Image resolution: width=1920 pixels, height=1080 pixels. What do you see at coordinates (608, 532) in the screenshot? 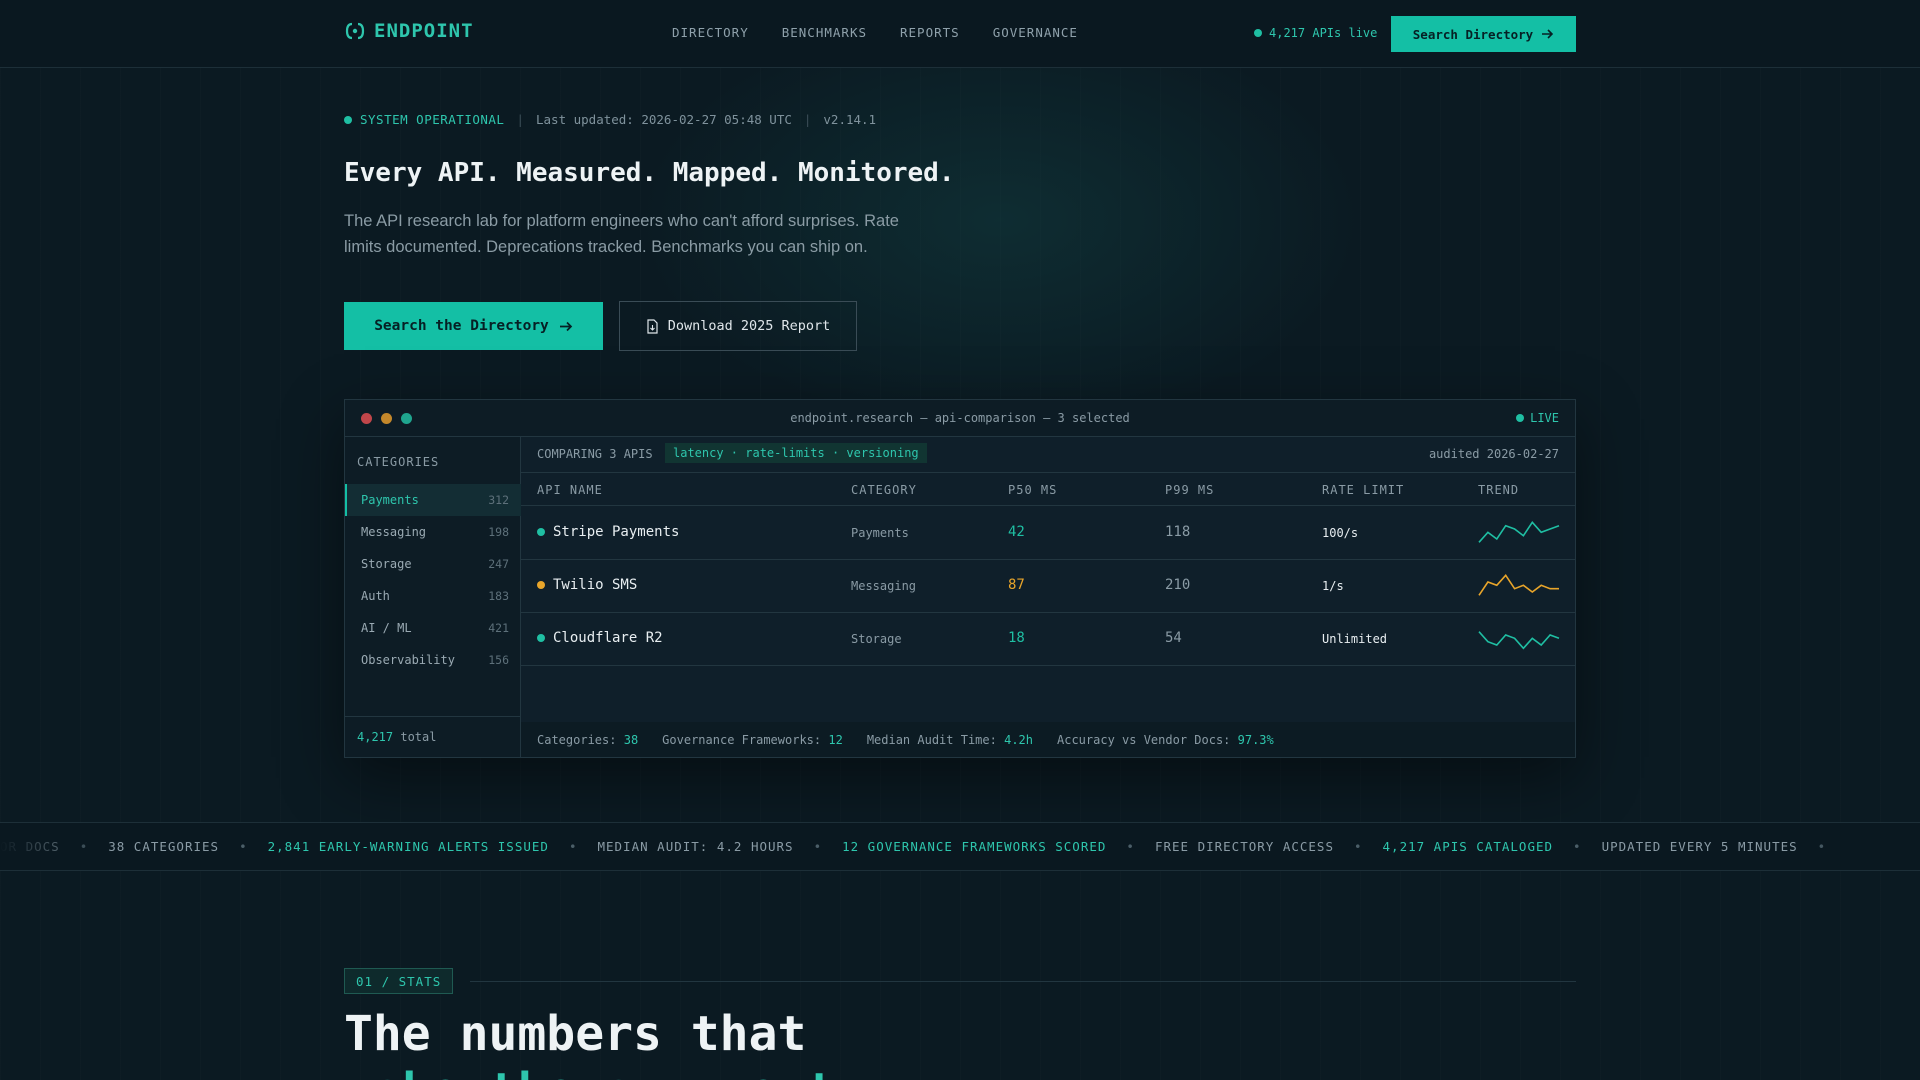
I see `api-name-cell: Stripe Payments` at bounding box center [608, 532].